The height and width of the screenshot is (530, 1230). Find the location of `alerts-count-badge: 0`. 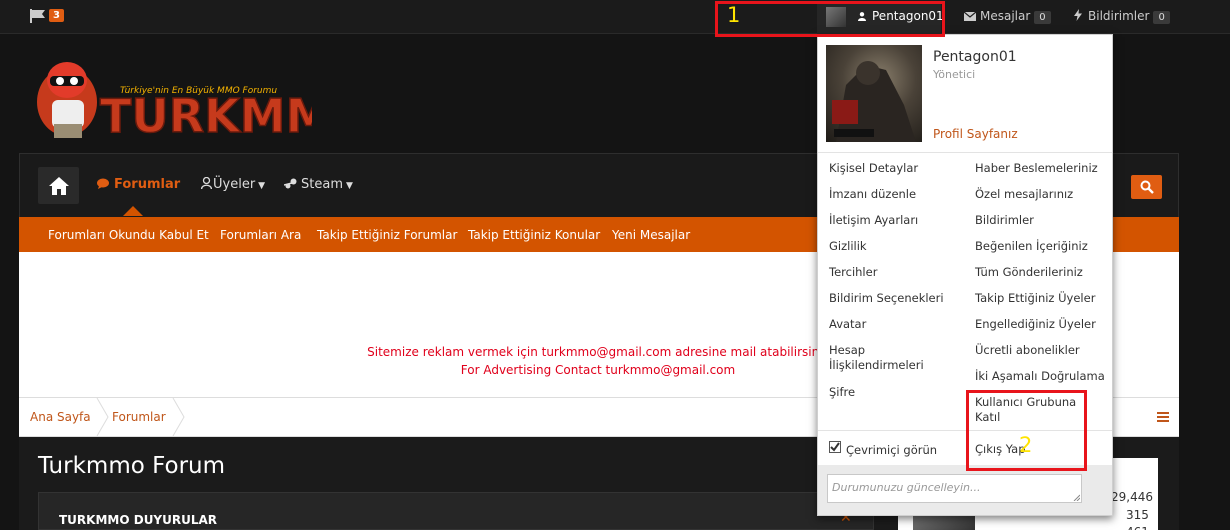

alerts-count-badge: 0 is located at coordinates (1161, 17).